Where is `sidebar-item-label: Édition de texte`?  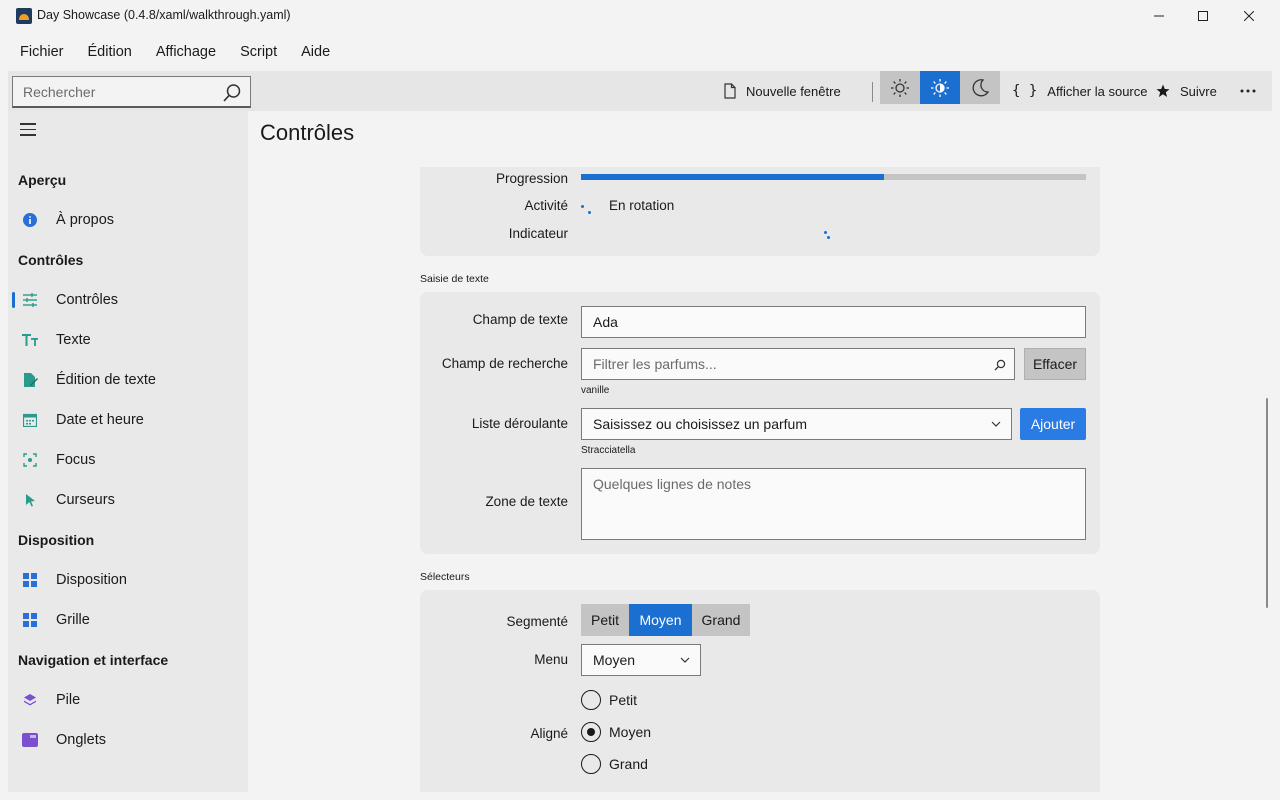
sidebar-item-label: Édition de texte is located at coordinates (106, 380).